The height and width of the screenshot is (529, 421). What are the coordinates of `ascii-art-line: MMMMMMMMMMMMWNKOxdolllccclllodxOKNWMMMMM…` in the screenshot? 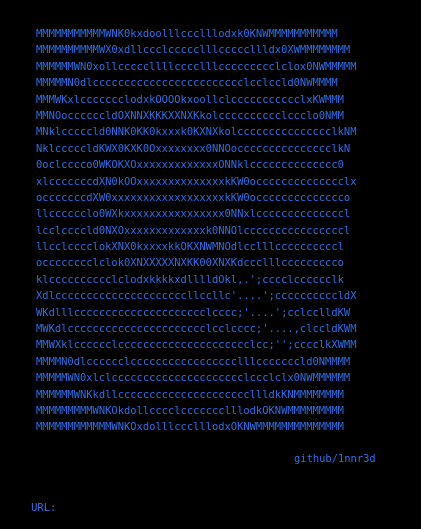 It's located at (190, 427).